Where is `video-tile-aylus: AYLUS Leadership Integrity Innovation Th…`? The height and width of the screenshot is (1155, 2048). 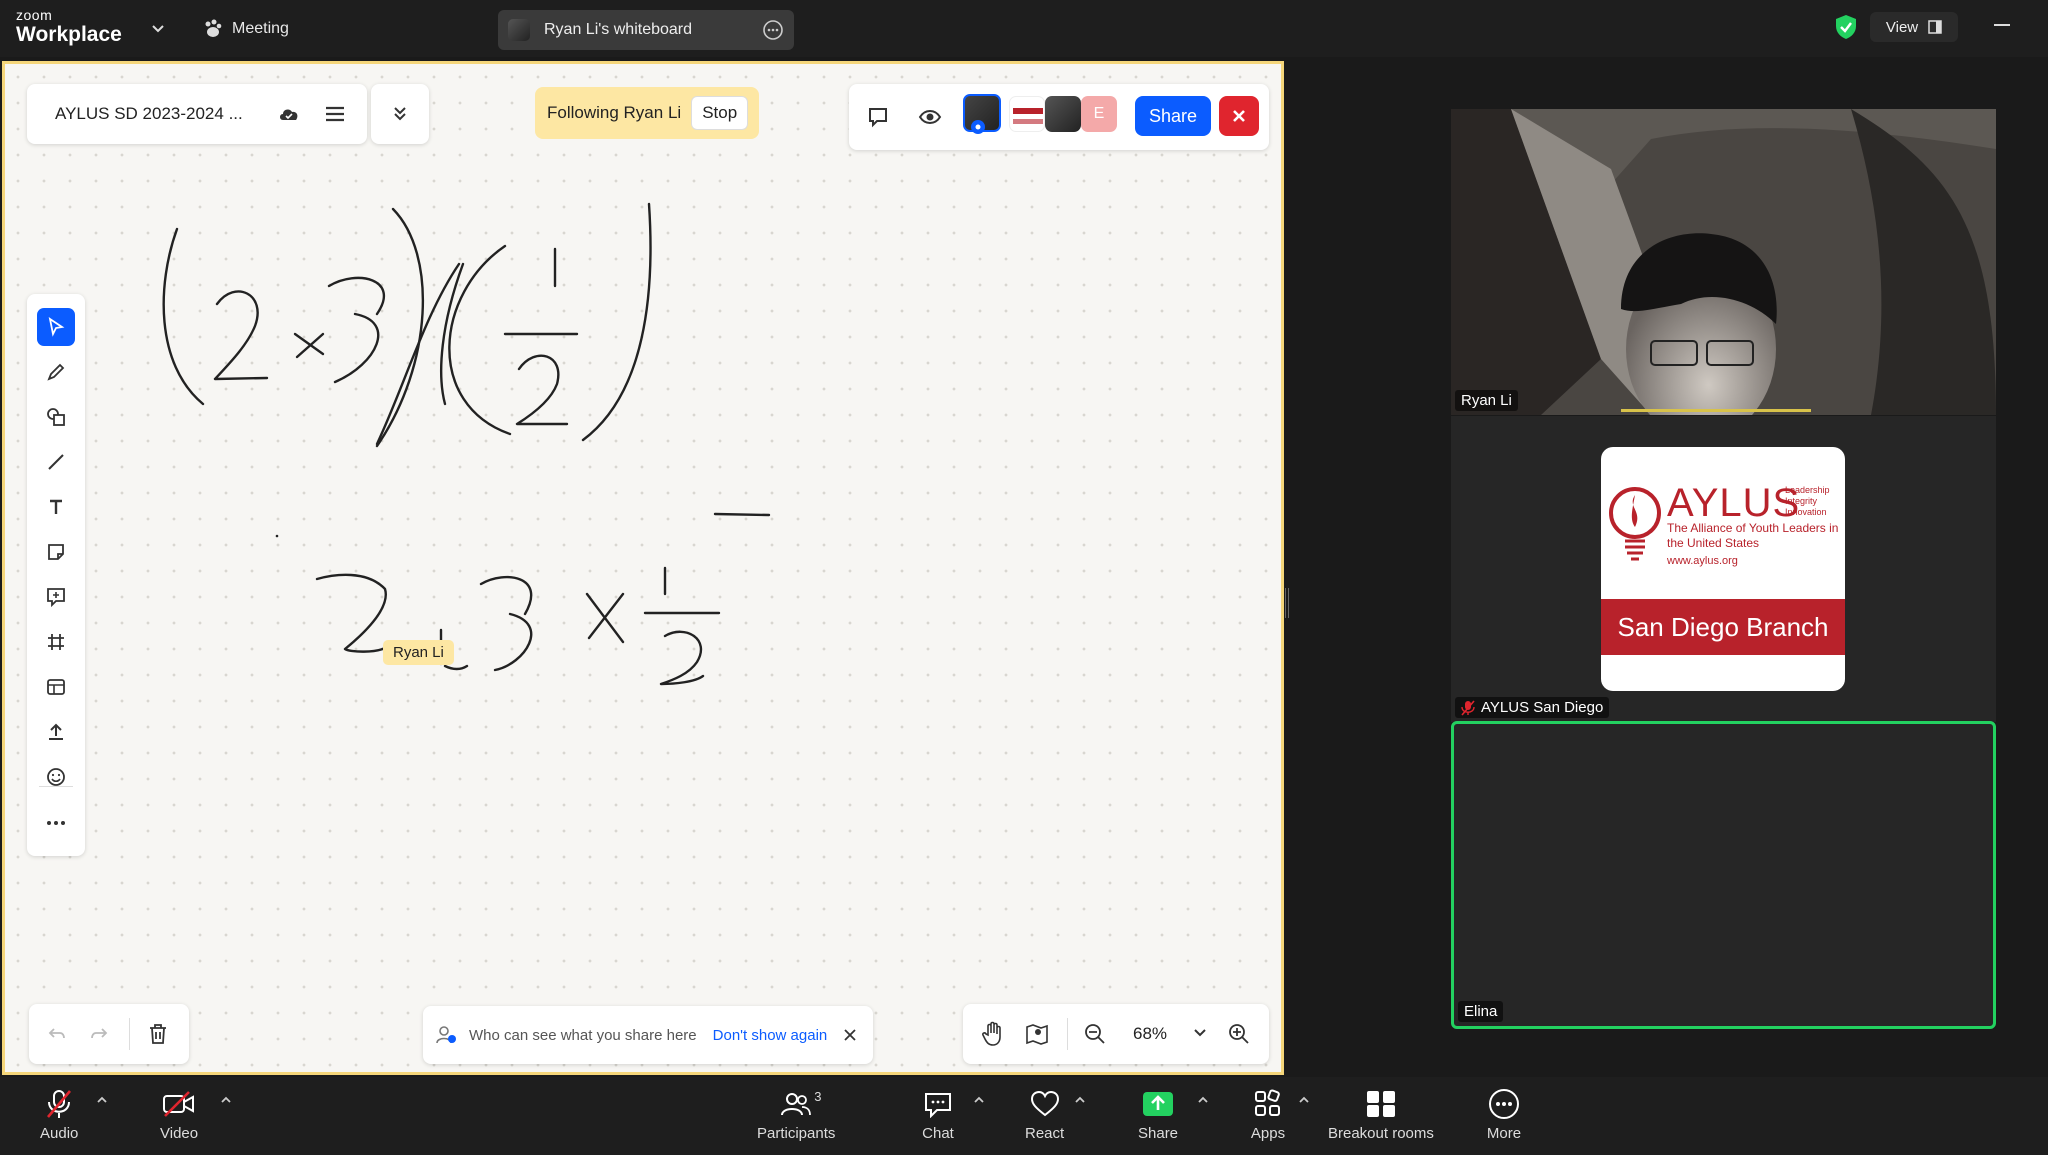
video-tile-aylus: AYLUS Leadership Integrity Innovation Th… is located at coordinates (1723, 569).